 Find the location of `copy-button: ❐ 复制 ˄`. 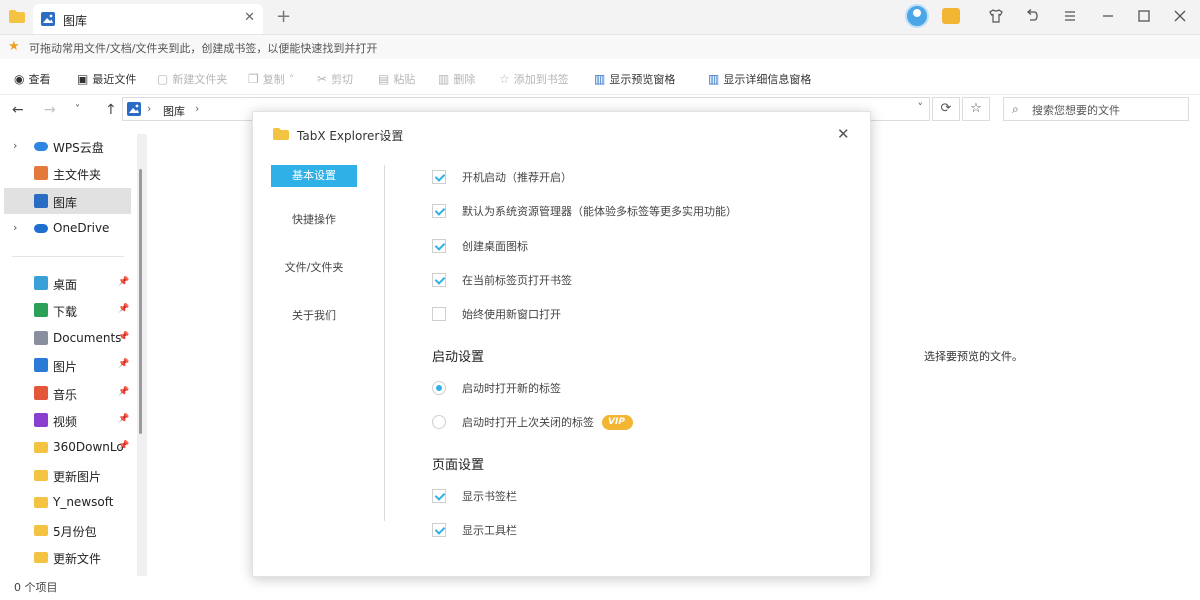

copy-button: ❐ 复制 ˄ is located at coordinates (271, 79).